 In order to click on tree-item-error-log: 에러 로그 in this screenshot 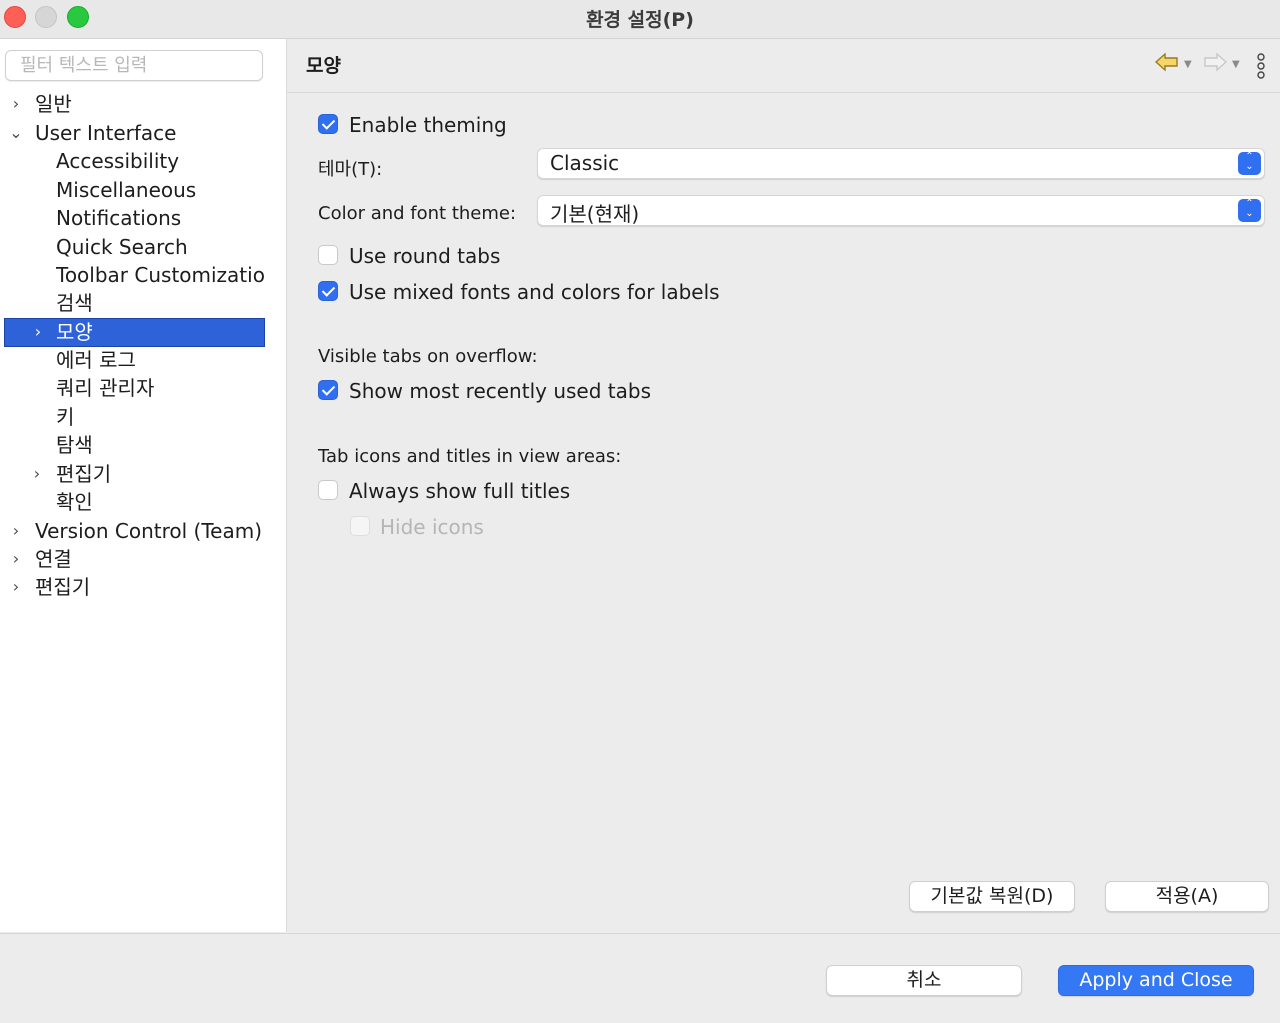, I will do `click(96, 360)`.